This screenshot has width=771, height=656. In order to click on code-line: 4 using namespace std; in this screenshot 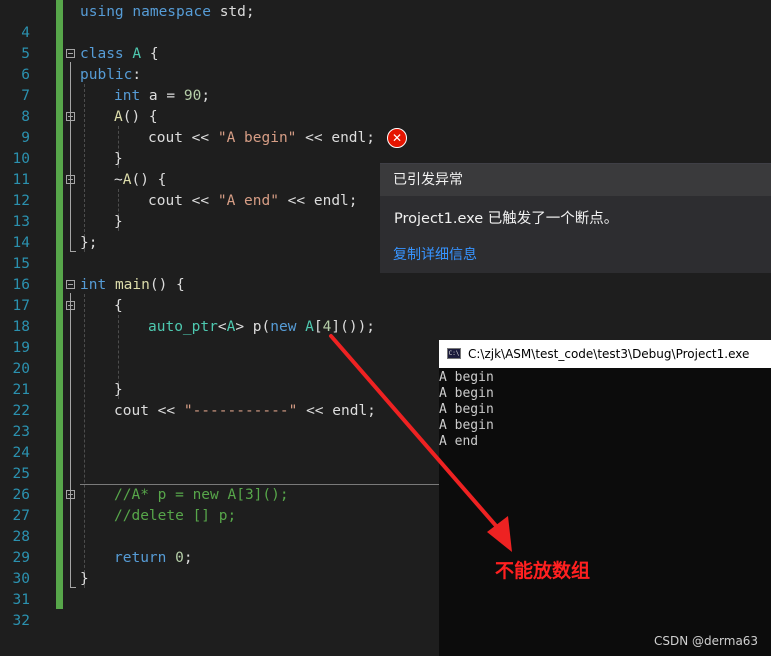, I will do `click(385, 21)`.